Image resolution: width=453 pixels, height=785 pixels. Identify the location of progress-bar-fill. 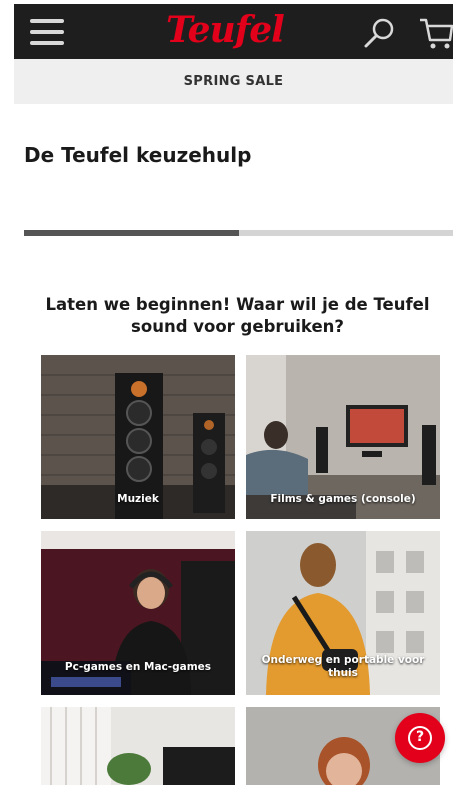
(131, 233).